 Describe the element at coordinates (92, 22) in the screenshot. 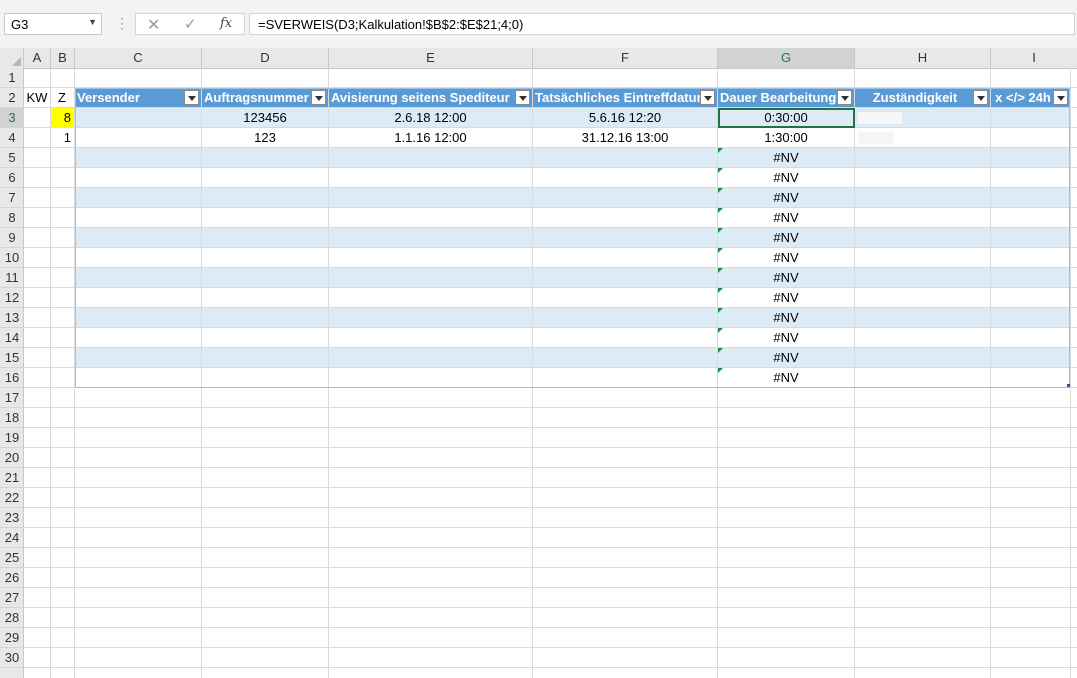

I see `chevron-down-icon: ▼` at that location.